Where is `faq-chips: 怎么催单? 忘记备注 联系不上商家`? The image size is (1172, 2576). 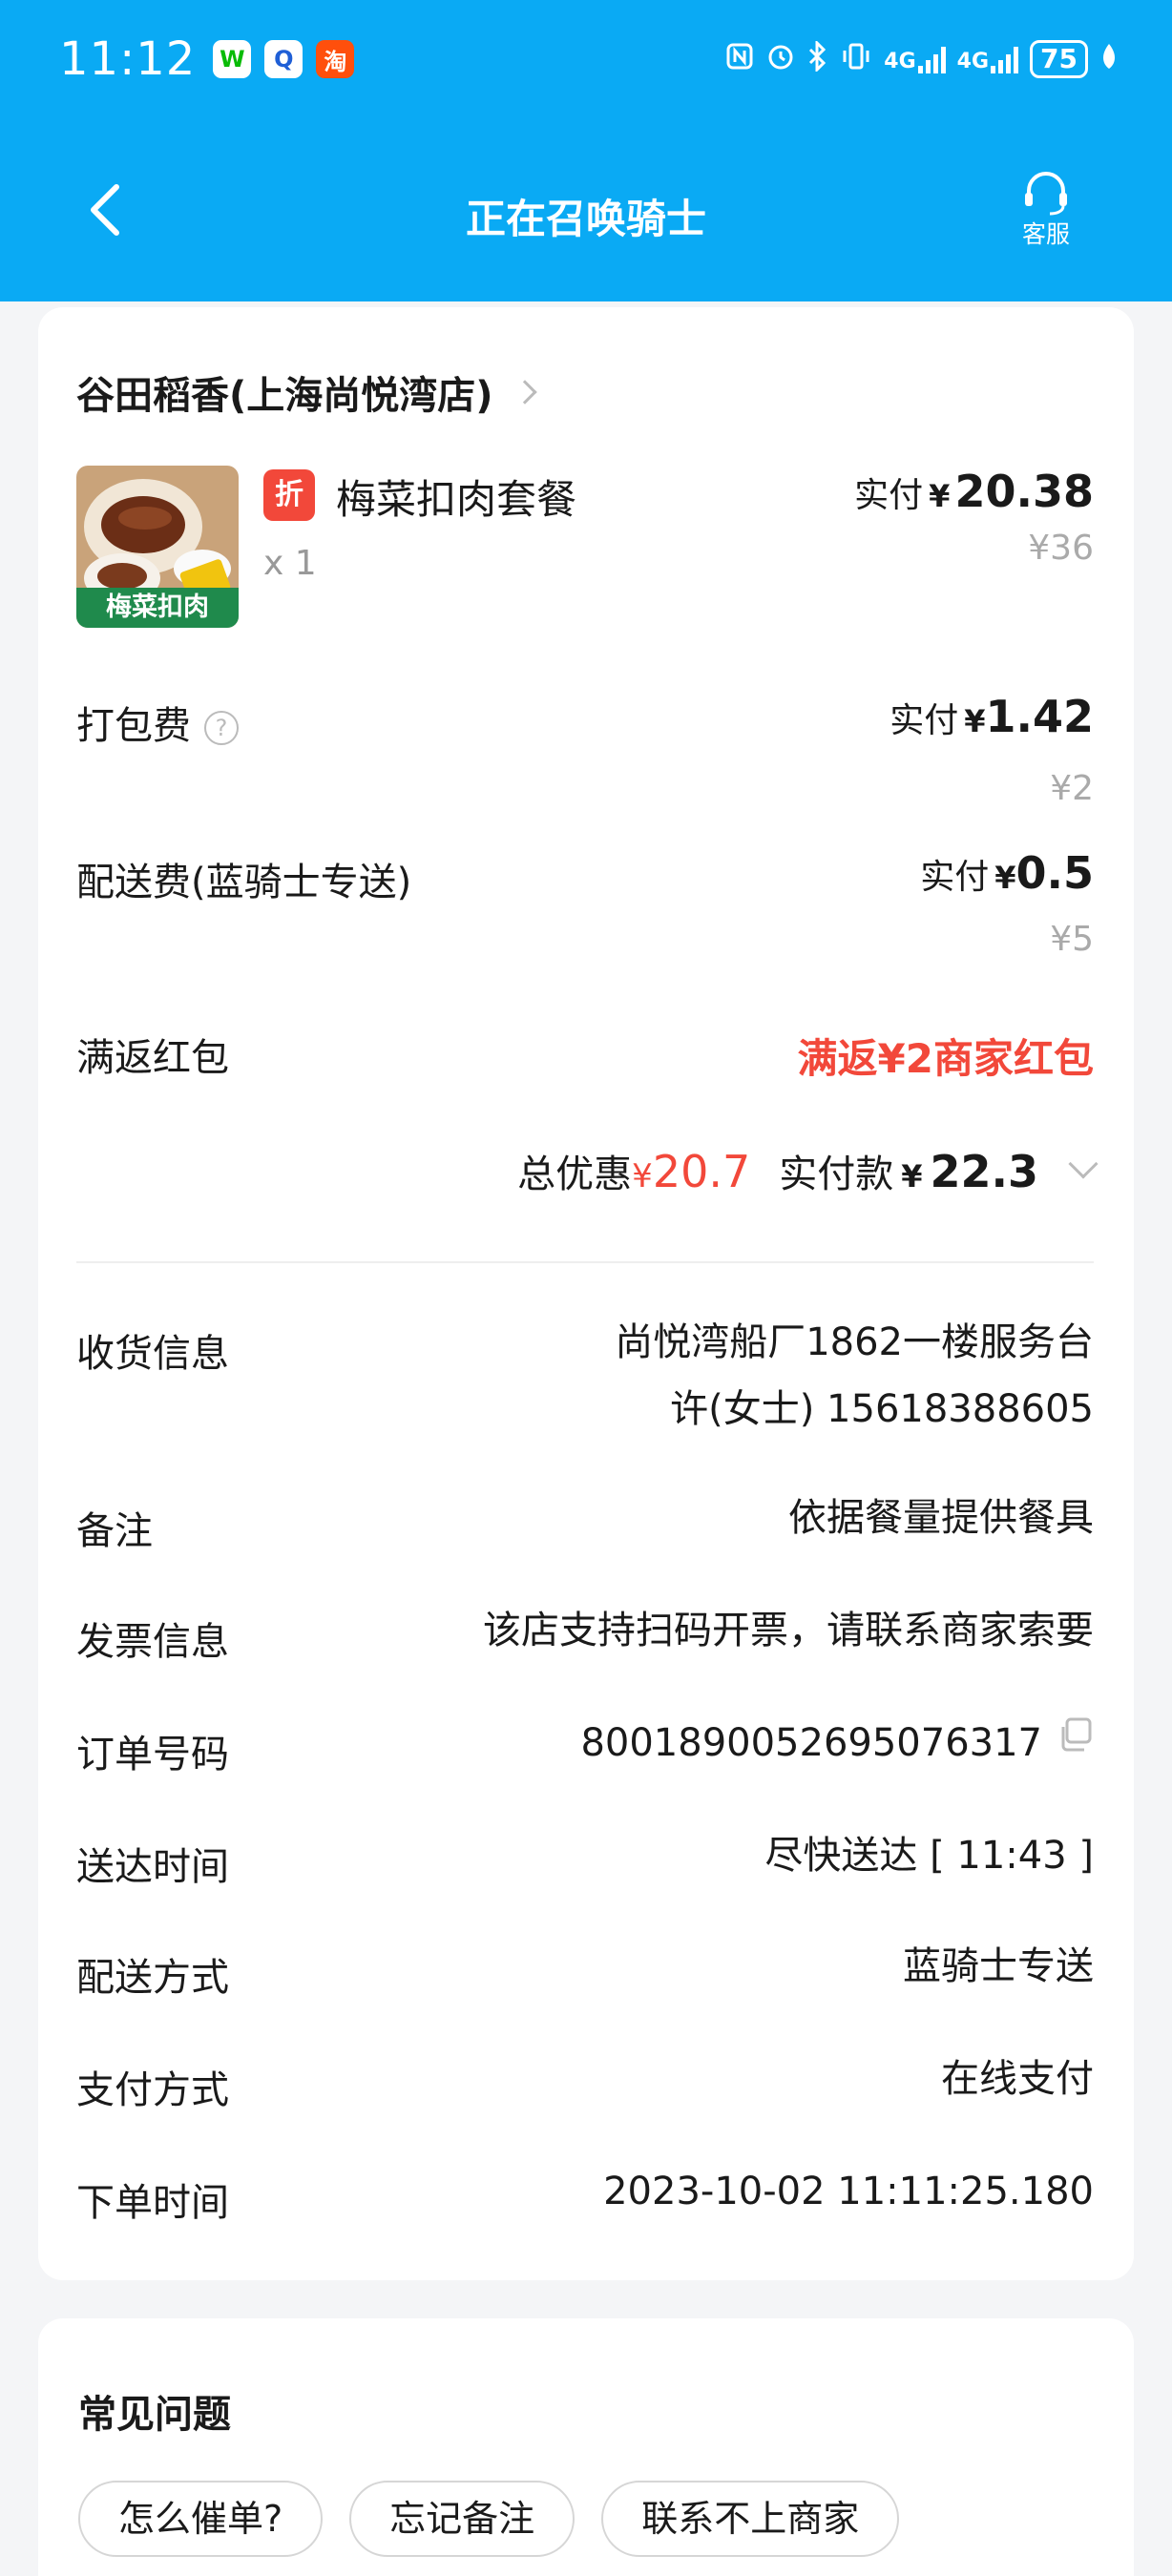 faq-chips: 怎么催单? 忘记备注 联系不上商家 is located at coordinates (489, 2519).